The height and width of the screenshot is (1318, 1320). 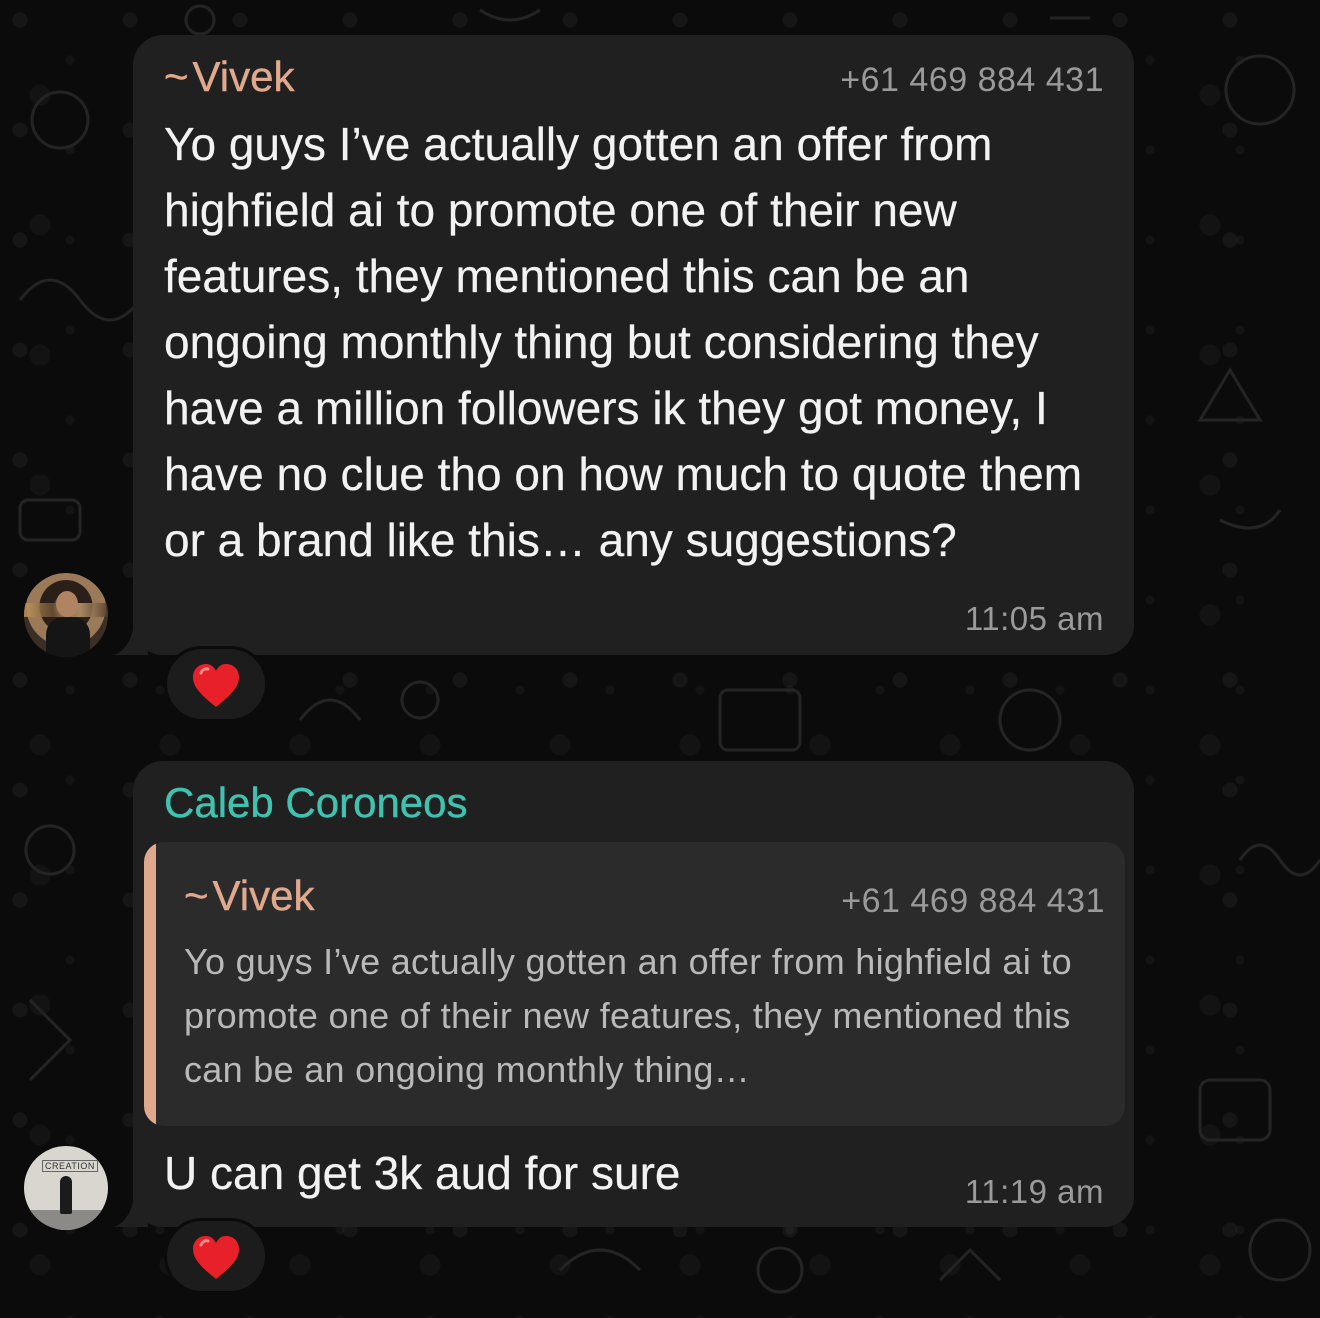 What do you see at coordinates (68, 637) in the screenshot?
I see `avatar-body` at bounding box center [68, 637].